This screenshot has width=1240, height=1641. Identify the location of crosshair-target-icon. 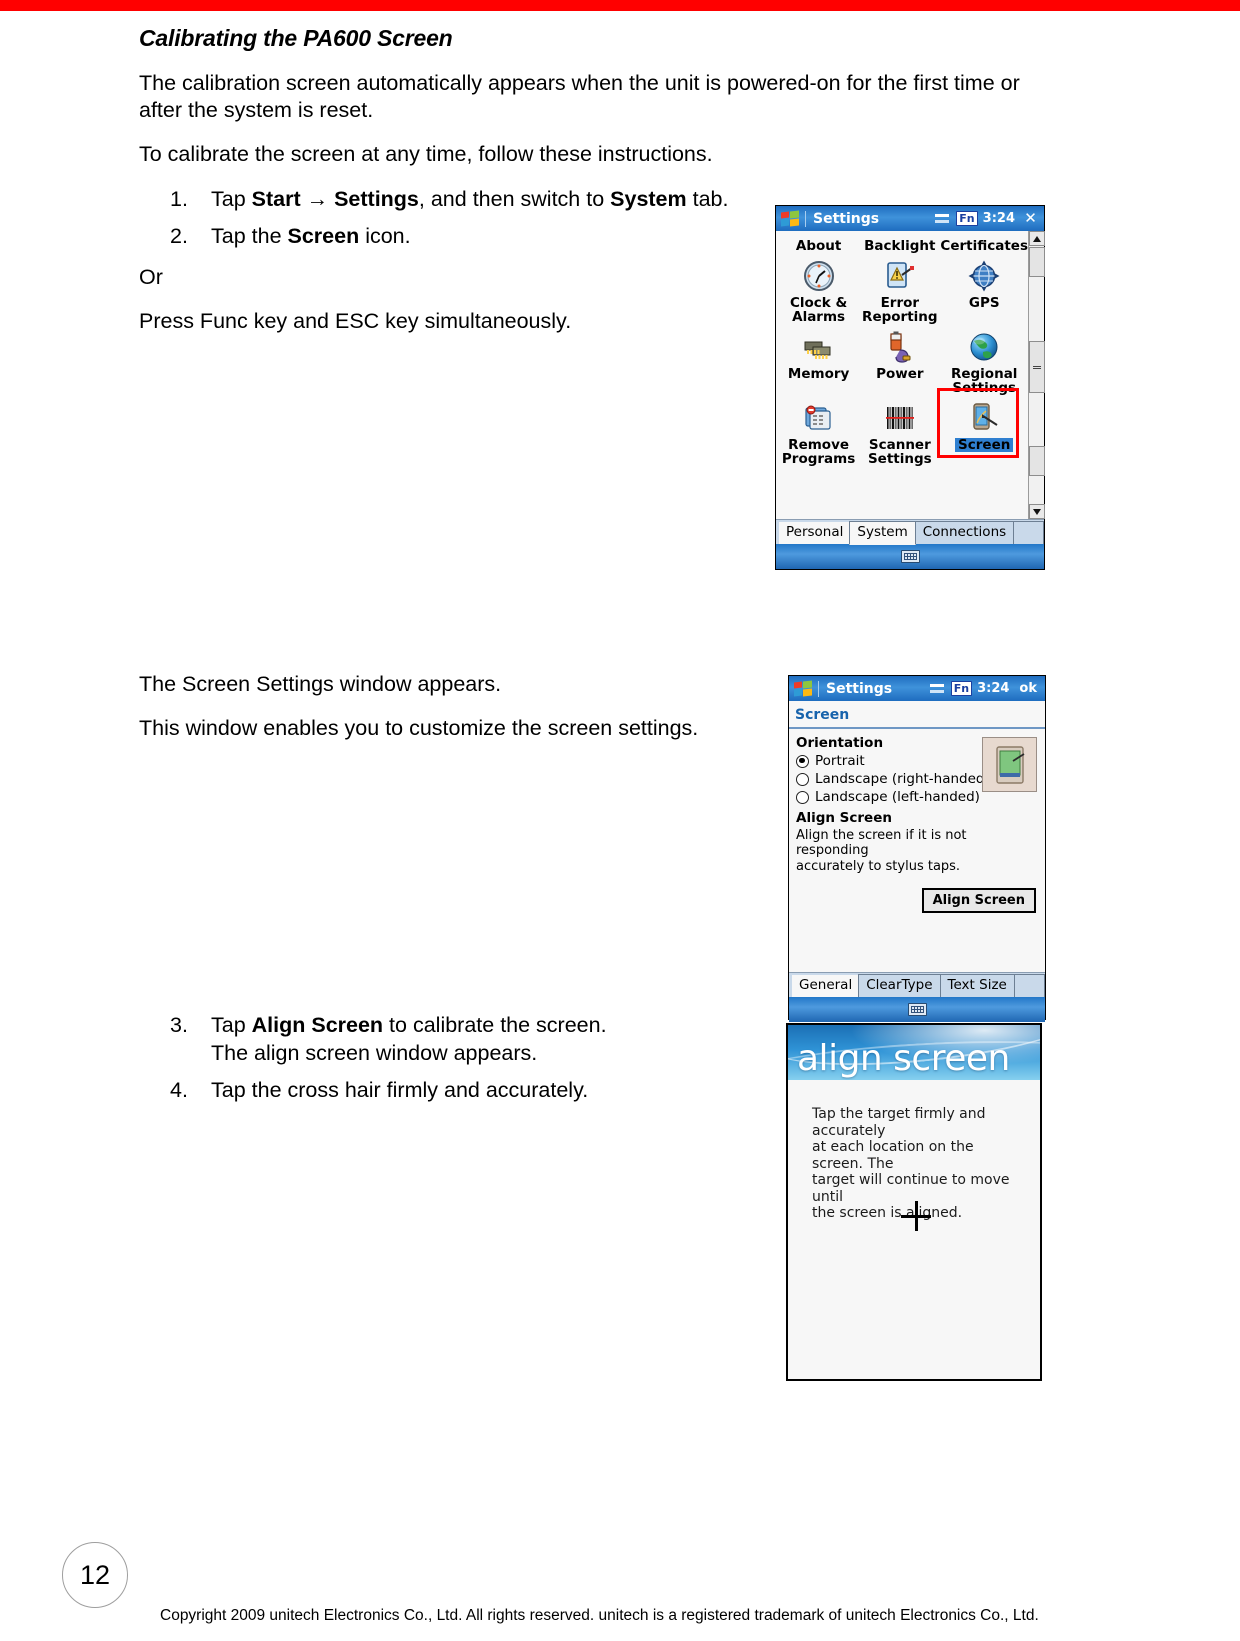
(916, 1216).